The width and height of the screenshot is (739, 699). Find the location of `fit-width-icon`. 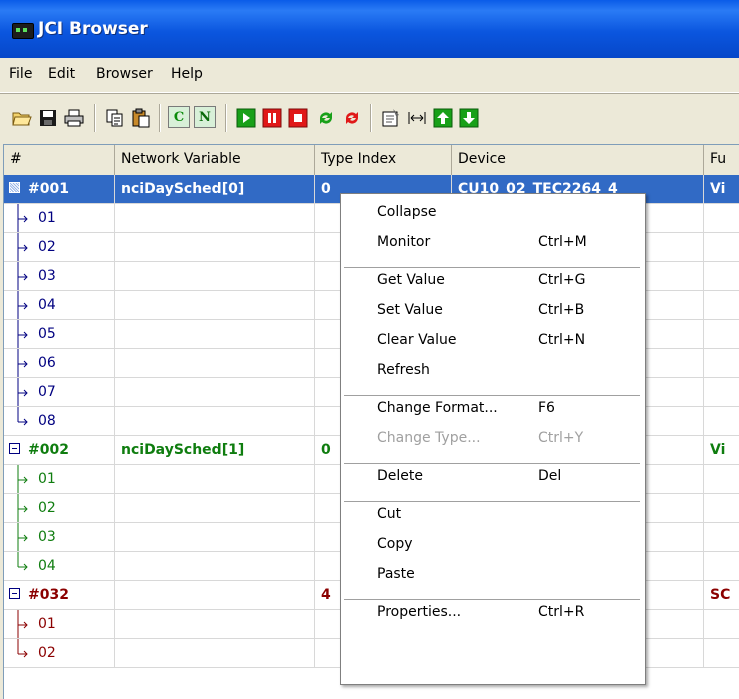

fit-width-icon is located at coordinates (417, 118).